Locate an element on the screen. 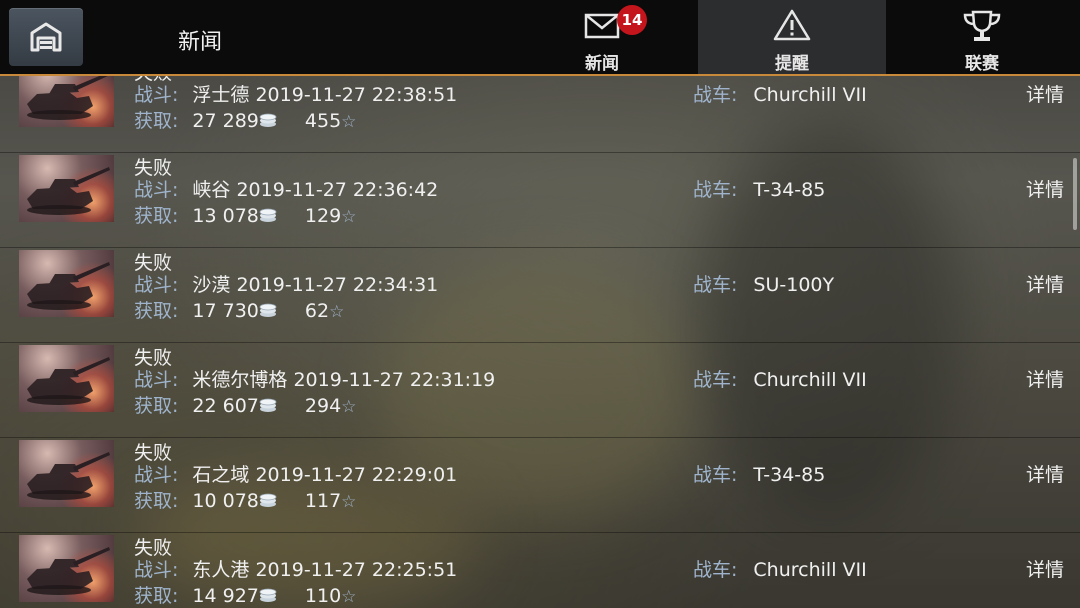  garage-icon is located at coordinates (46, 37).